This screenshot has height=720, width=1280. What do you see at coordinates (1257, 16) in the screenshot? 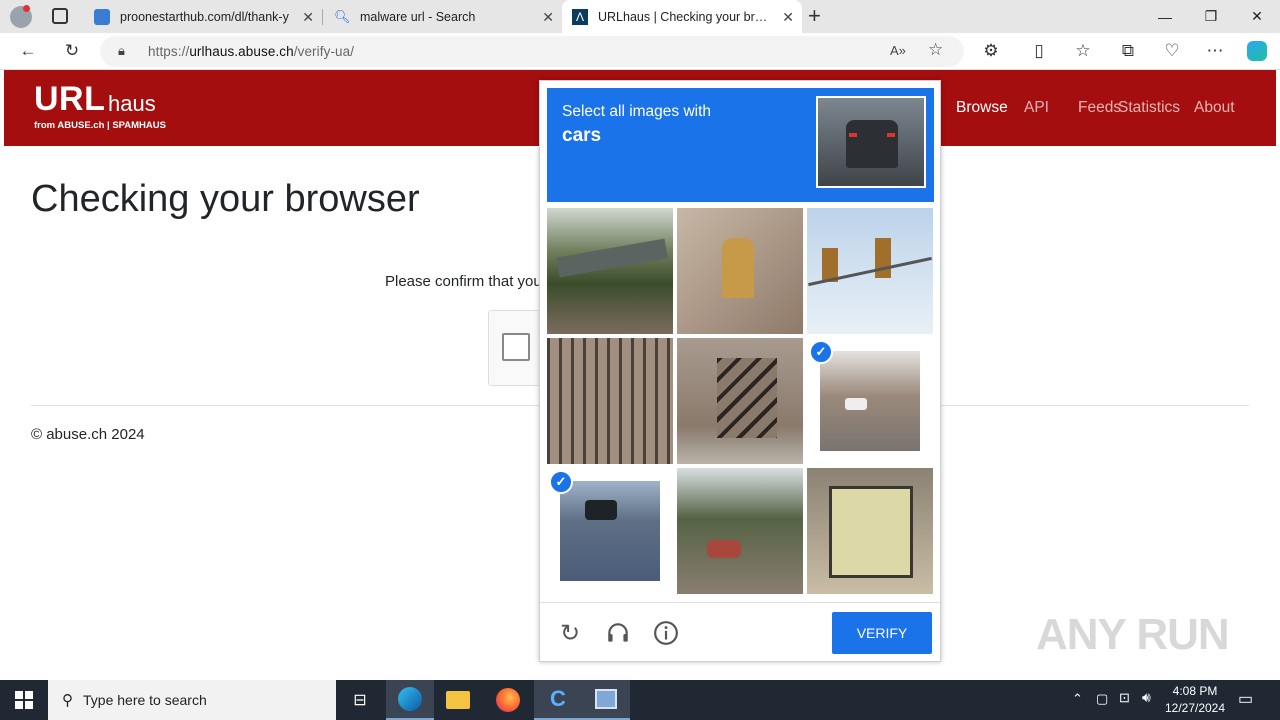
I see `close-window-icon: ✕` at bounding box center [1257, 16].